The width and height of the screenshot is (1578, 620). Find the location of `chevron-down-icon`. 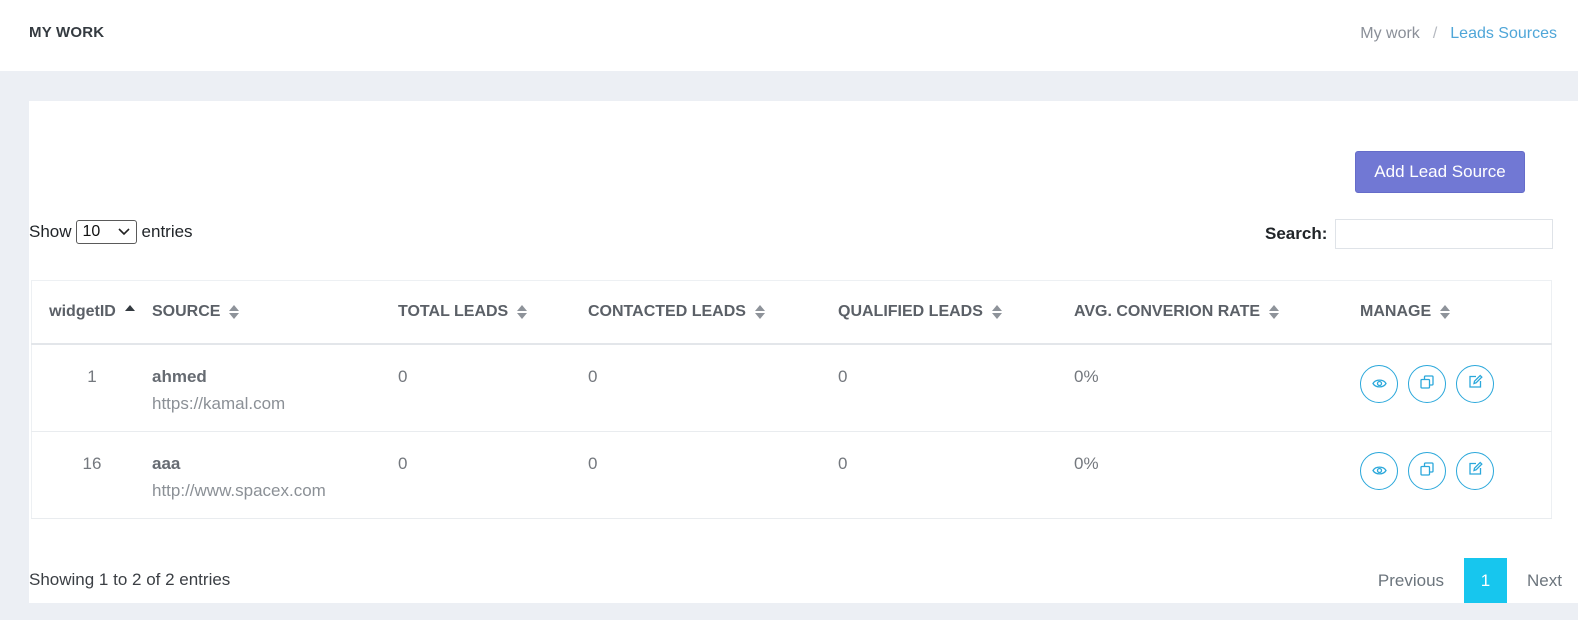

chevron-down-icon is located at coordinates (123, 232).